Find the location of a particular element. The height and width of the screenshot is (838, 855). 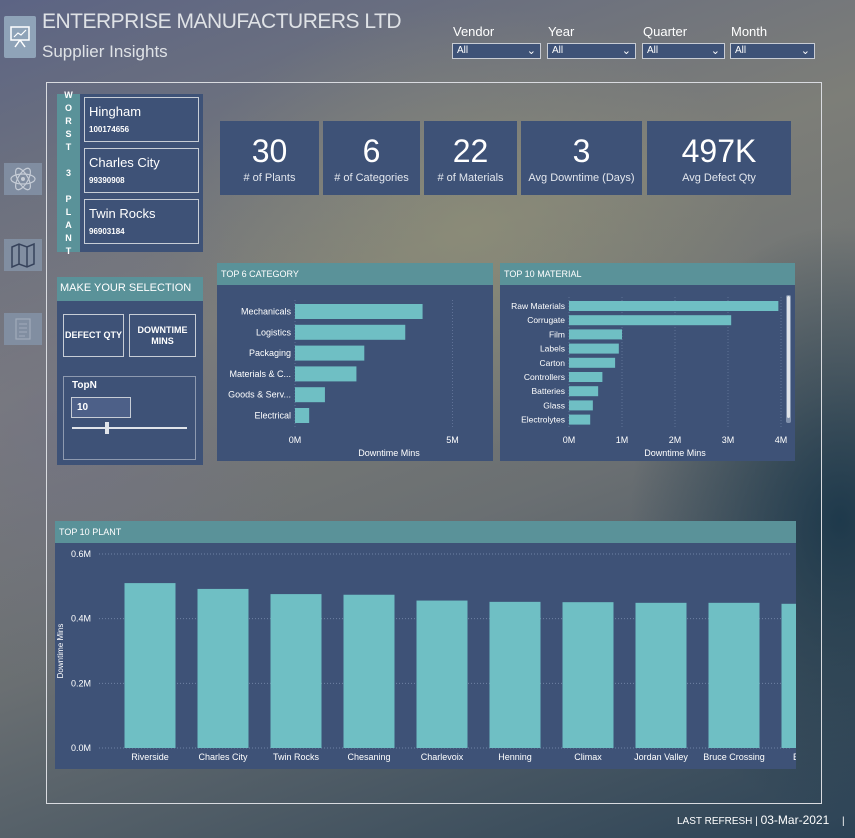

category-chart-title: TOP 6 CATEGORY is located at coordinates (355, 274).